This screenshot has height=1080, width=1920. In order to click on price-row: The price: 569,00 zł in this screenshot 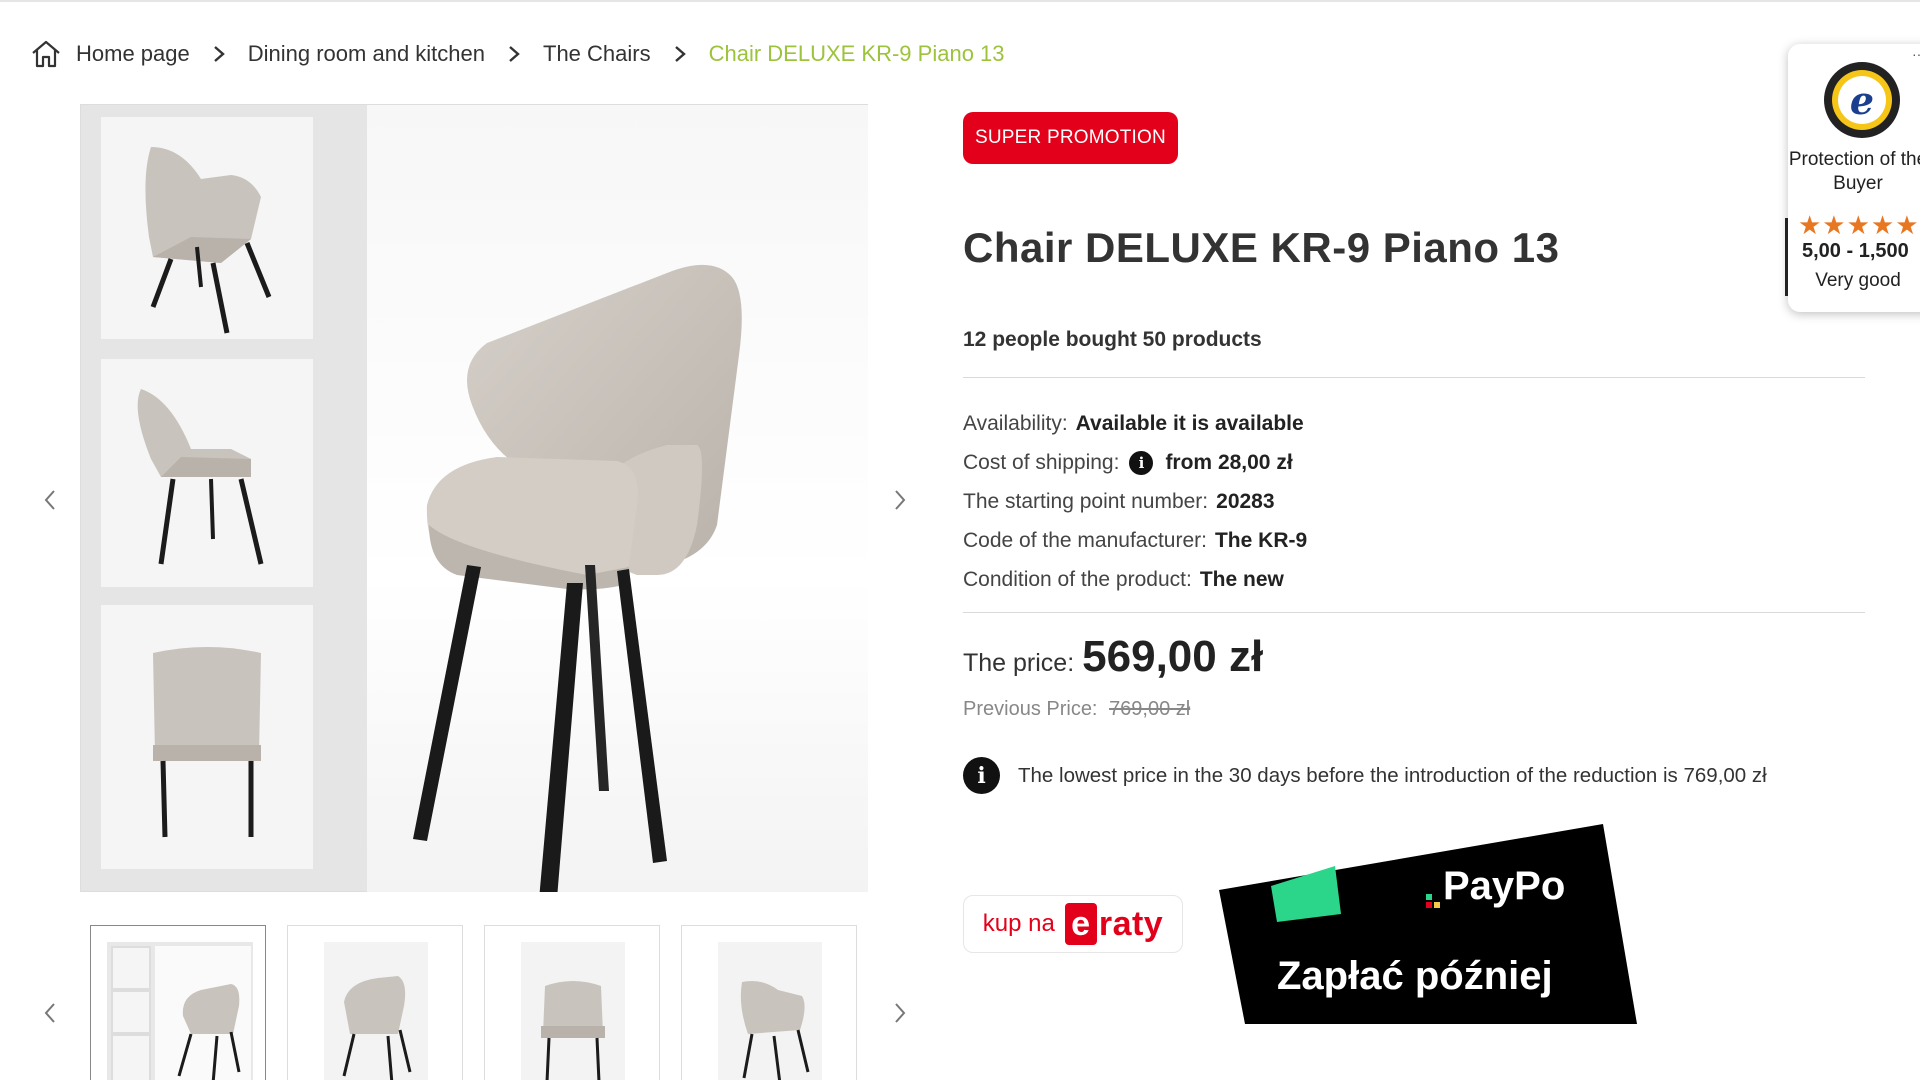, I will do `click(1113, 657)`.